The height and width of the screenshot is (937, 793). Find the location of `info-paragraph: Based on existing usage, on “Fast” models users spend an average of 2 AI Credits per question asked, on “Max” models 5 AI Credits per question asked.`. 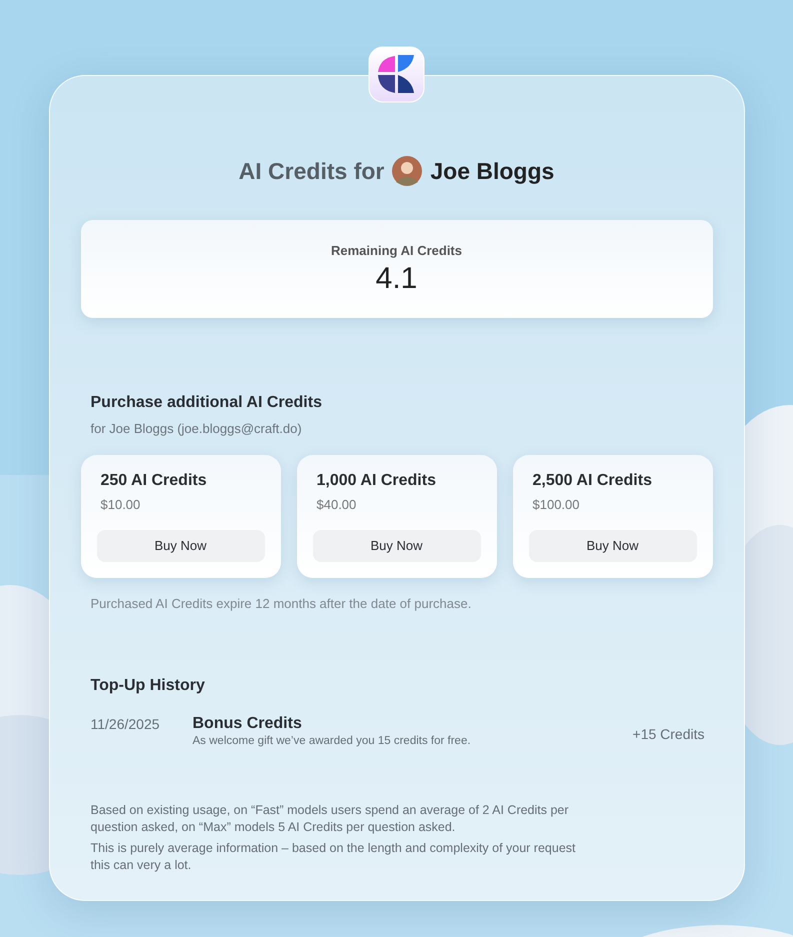

info-paragraph: Based on existing usage, on “Fast” models users spend an average of 2 AI Credits per question asked, on “Max” models 5 AI Credits per question asked. is located at coordinates (330, 819).